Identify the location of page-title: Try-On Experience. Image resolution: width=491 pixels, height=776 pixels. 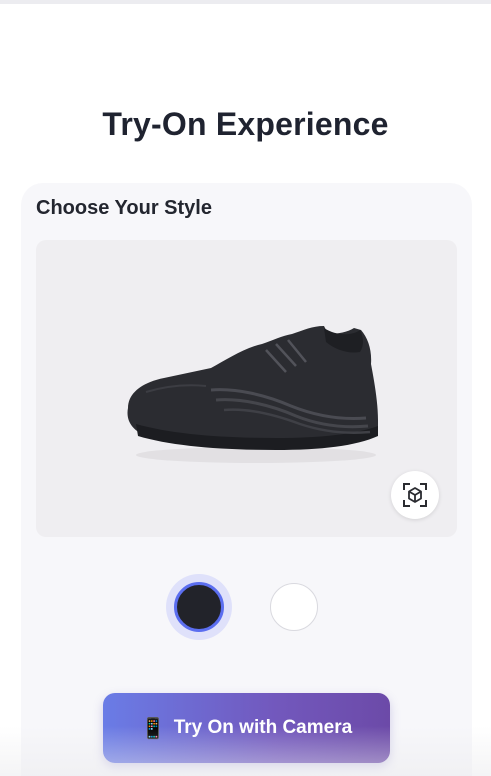
(245, 124).